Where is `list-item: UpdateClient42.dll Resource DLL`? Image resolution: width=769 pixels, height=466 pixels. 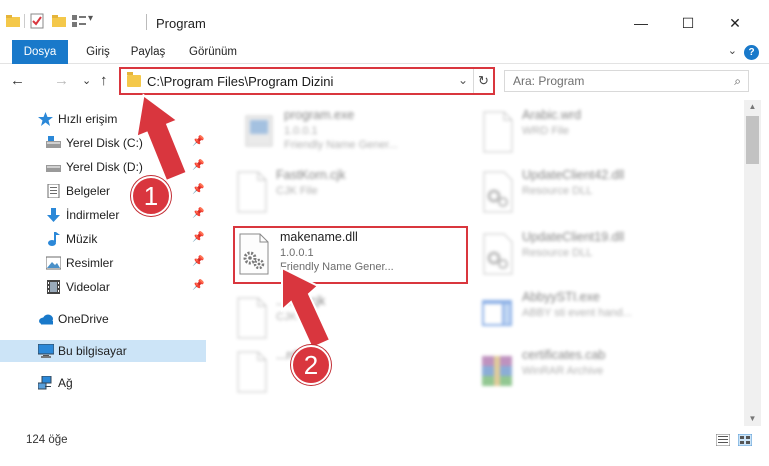
list-item: UpdateClient42.dll Resource DLL is located at coordinates (598, 192).